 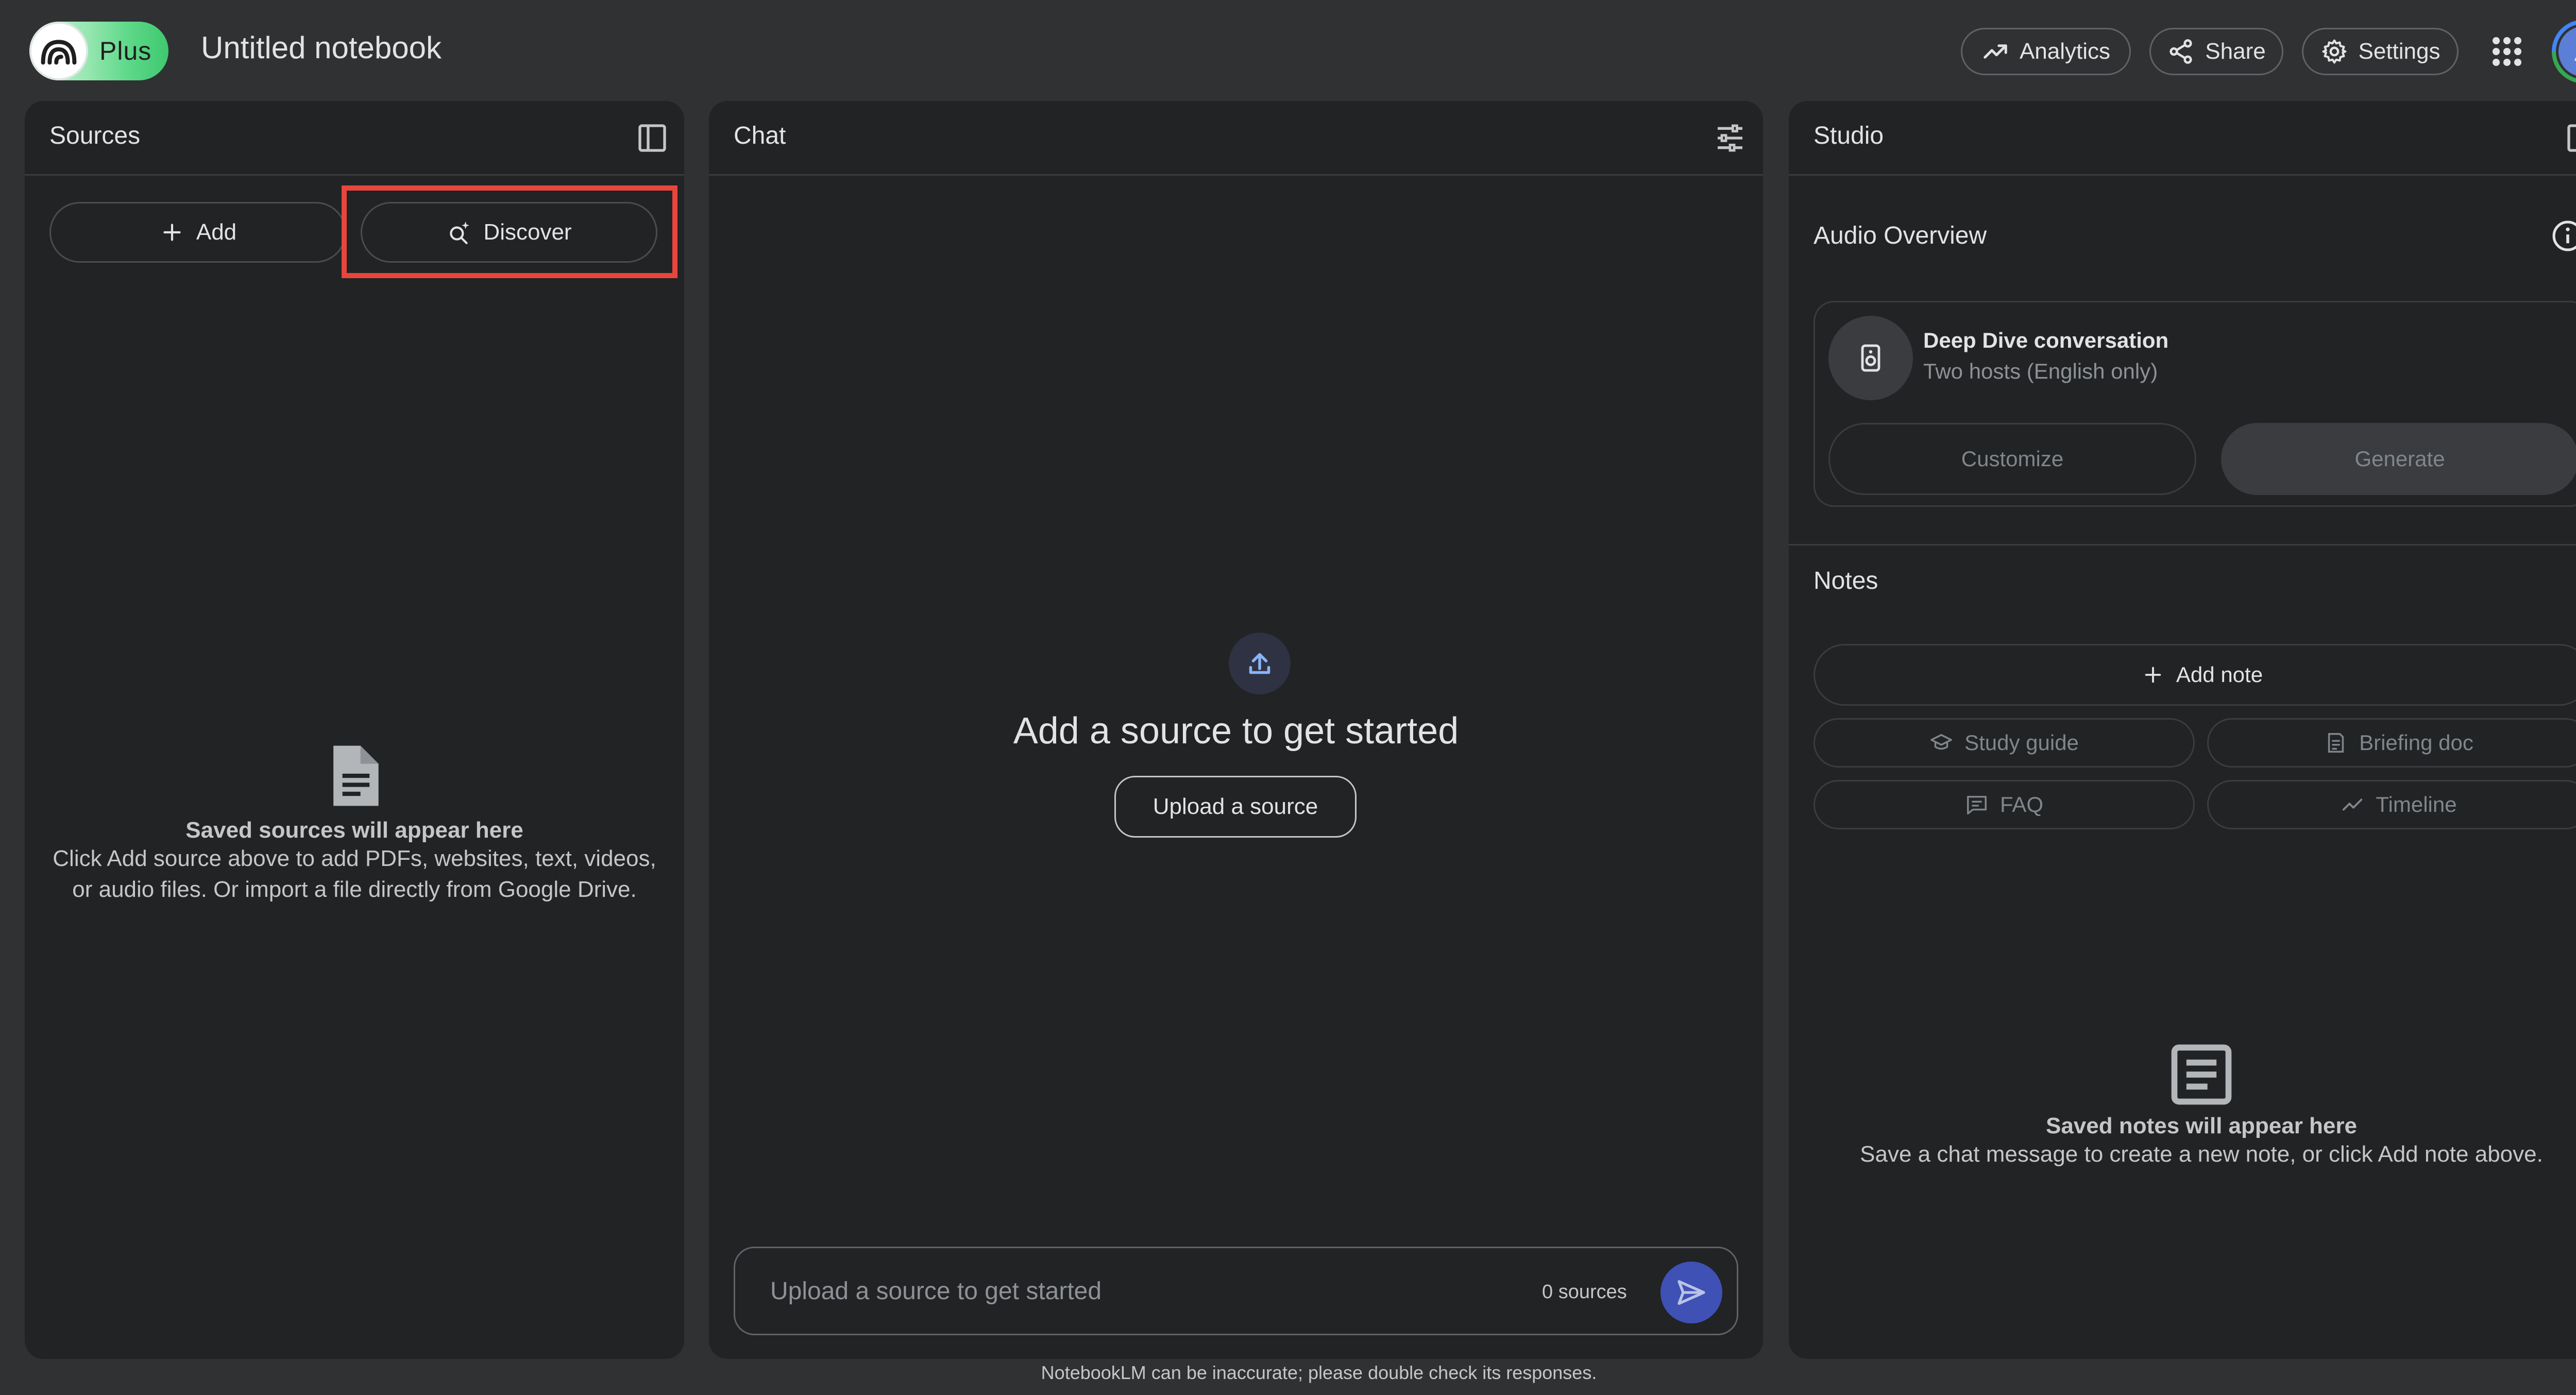 I want to click on avatar-letter: A, so click(x=2566, y=51).